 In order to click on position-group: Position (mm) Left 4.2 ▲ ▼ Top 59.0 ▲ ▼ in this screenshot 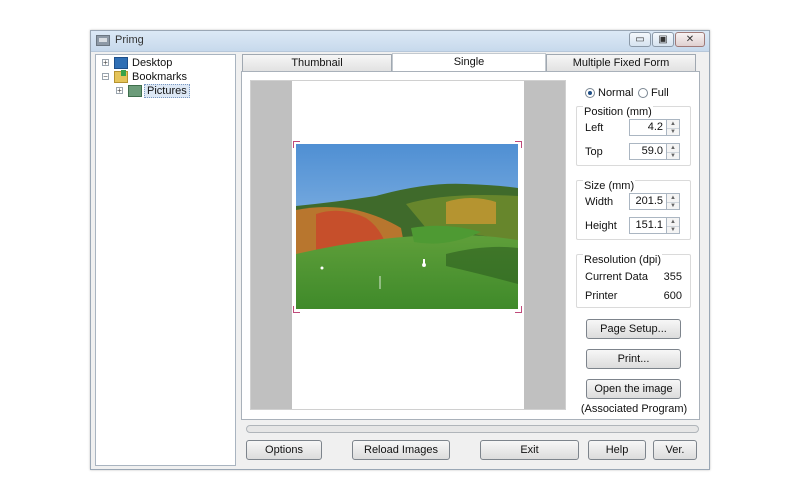, I will do `click(633, 136)`.